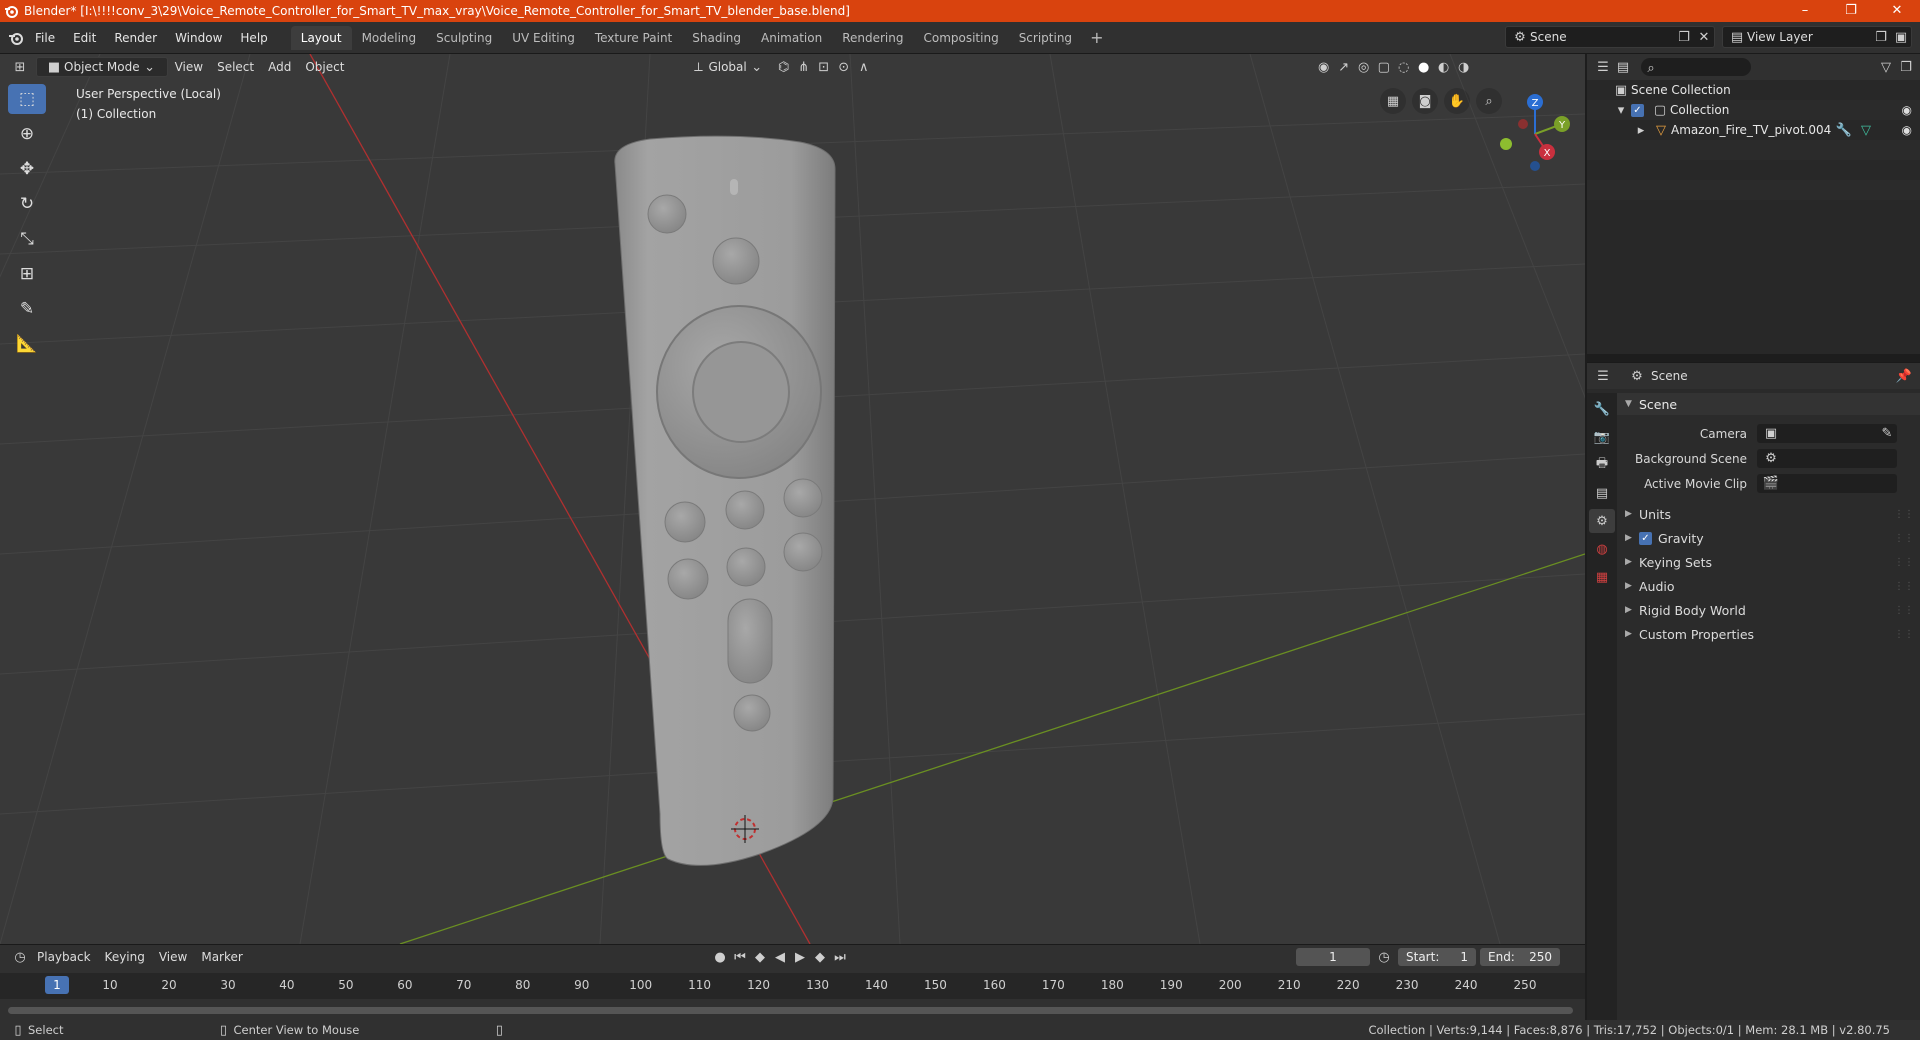 Image resolution: width=1920 pixels, height=1040 pixels. Describe the element at coordinates (464, 38) in the screenshot. I see `tab-sculpting: Sculpting` at that location.